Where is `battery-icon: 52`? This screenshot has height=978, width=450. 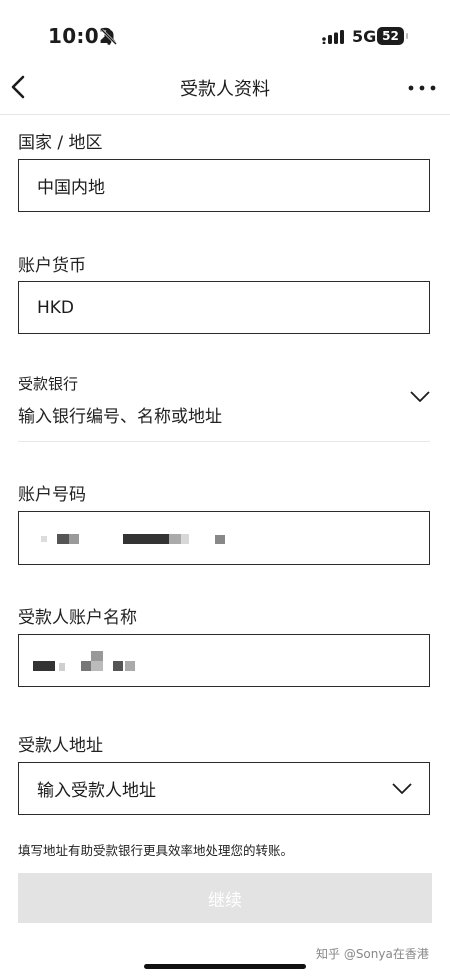
battery-icon: 52 is located at coordinates (392, 36).